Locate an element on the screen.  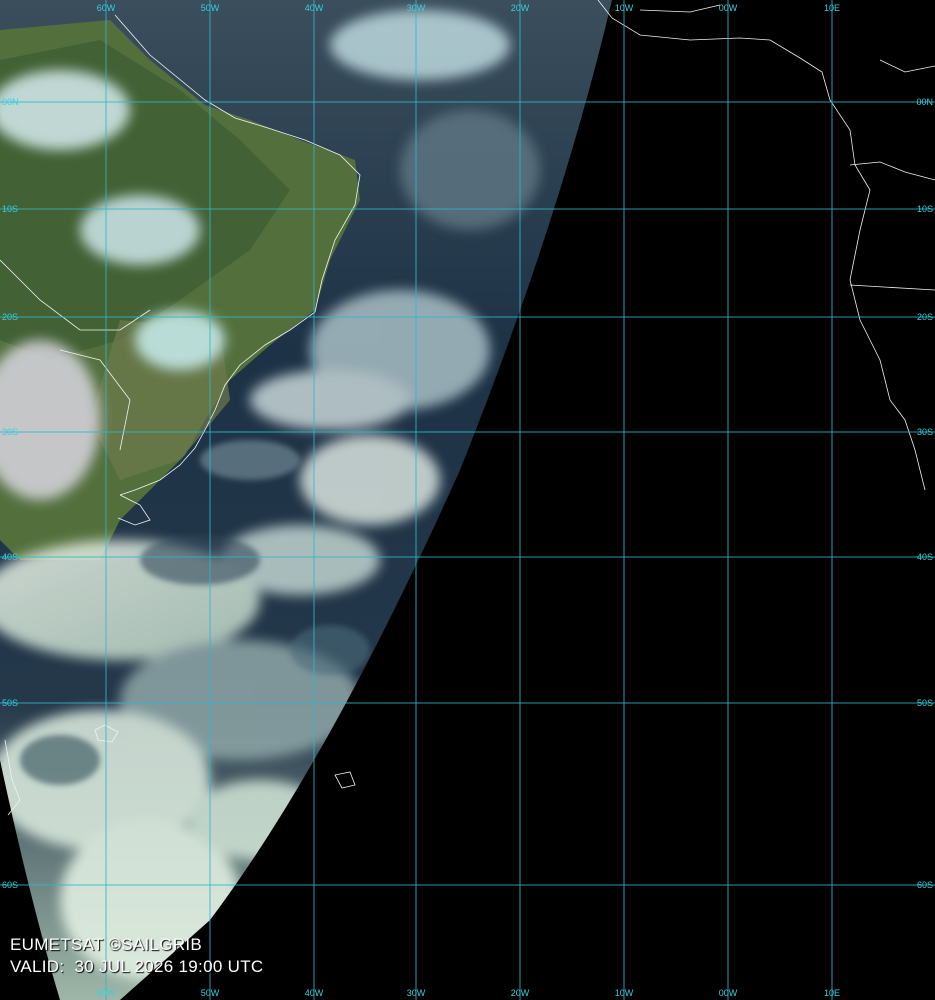
valid-label: VALID: is located at coordinates (37, 966).